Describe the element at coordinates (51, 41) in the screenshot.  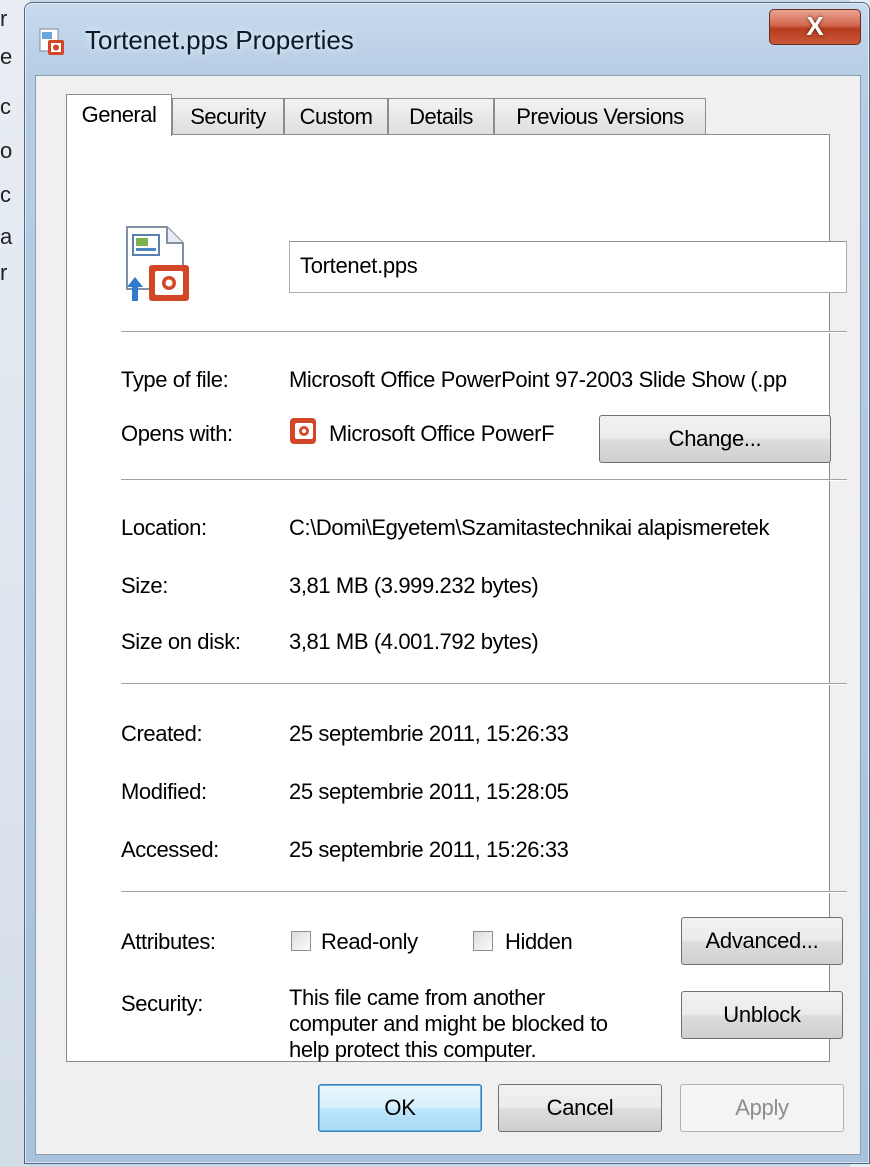
I see `pps-file-icon` at that location.